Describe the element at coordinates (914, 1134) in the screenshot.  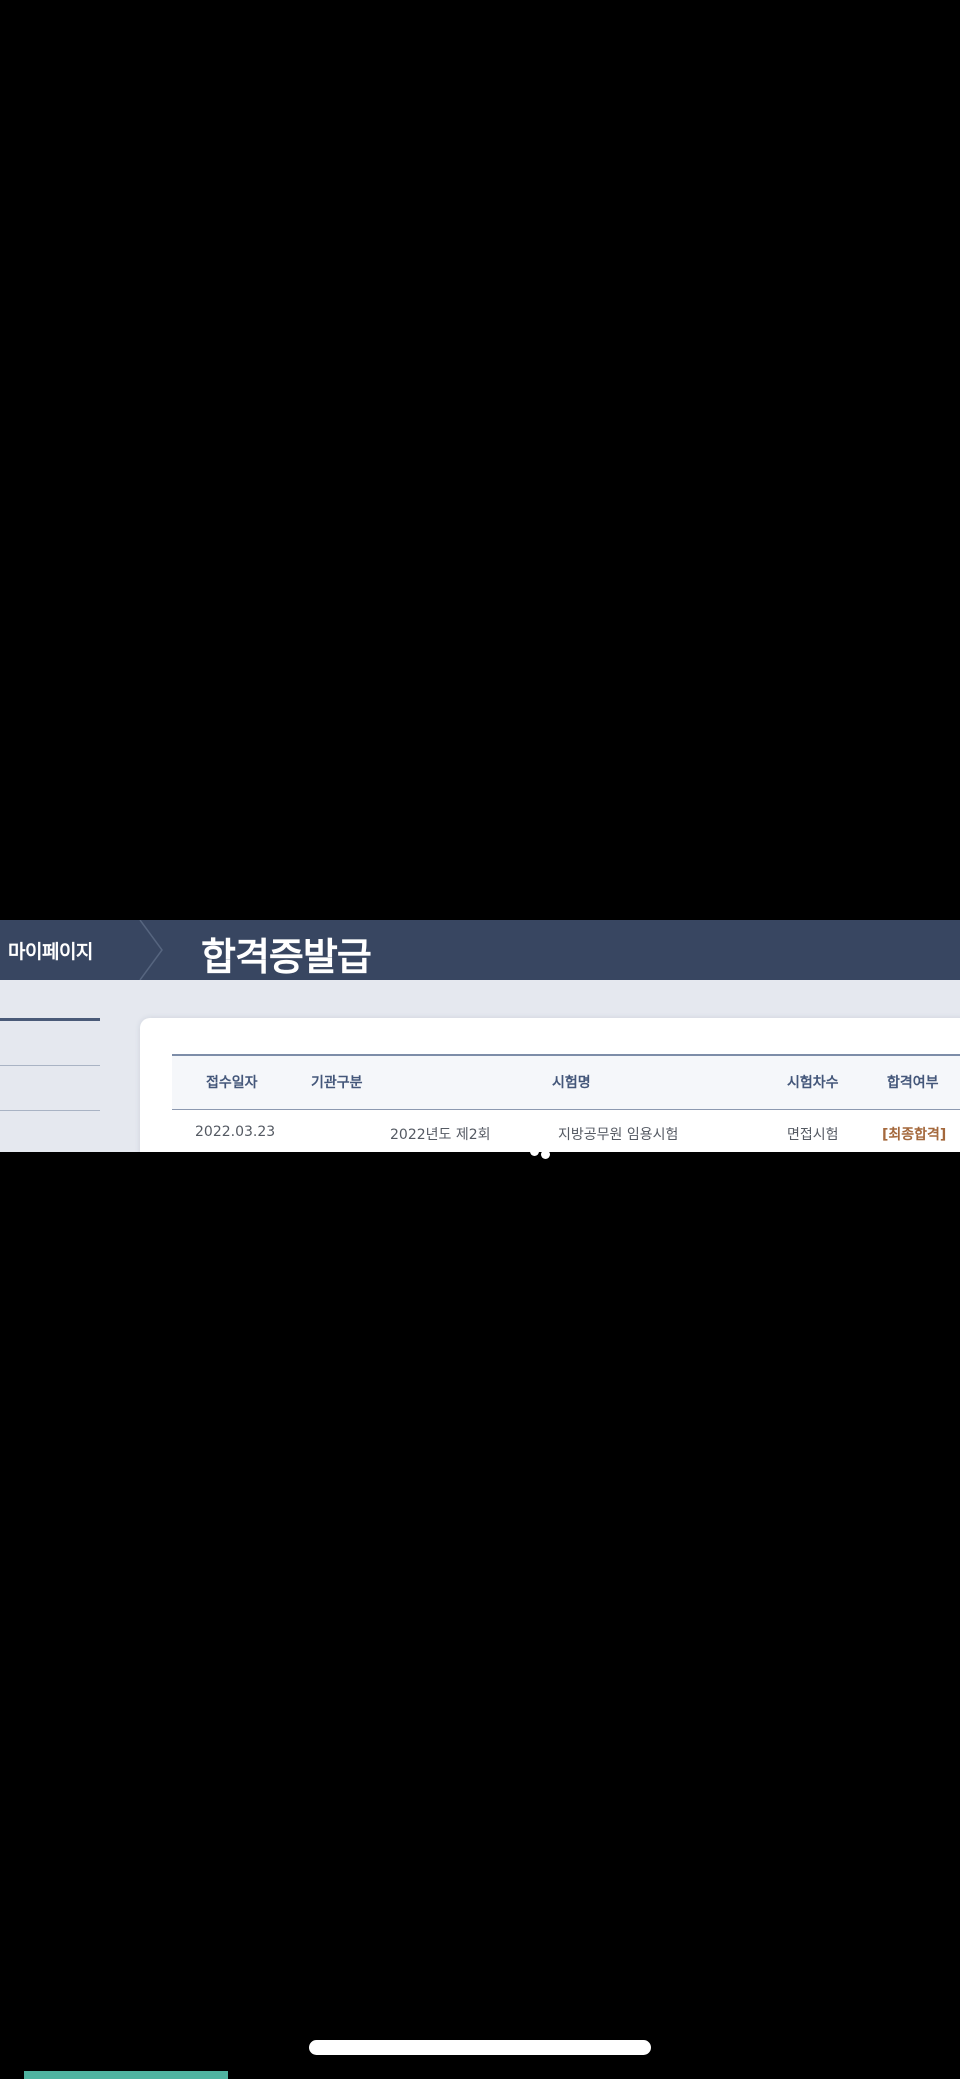
I see `cell-result-link: [최종합격]` at that location.